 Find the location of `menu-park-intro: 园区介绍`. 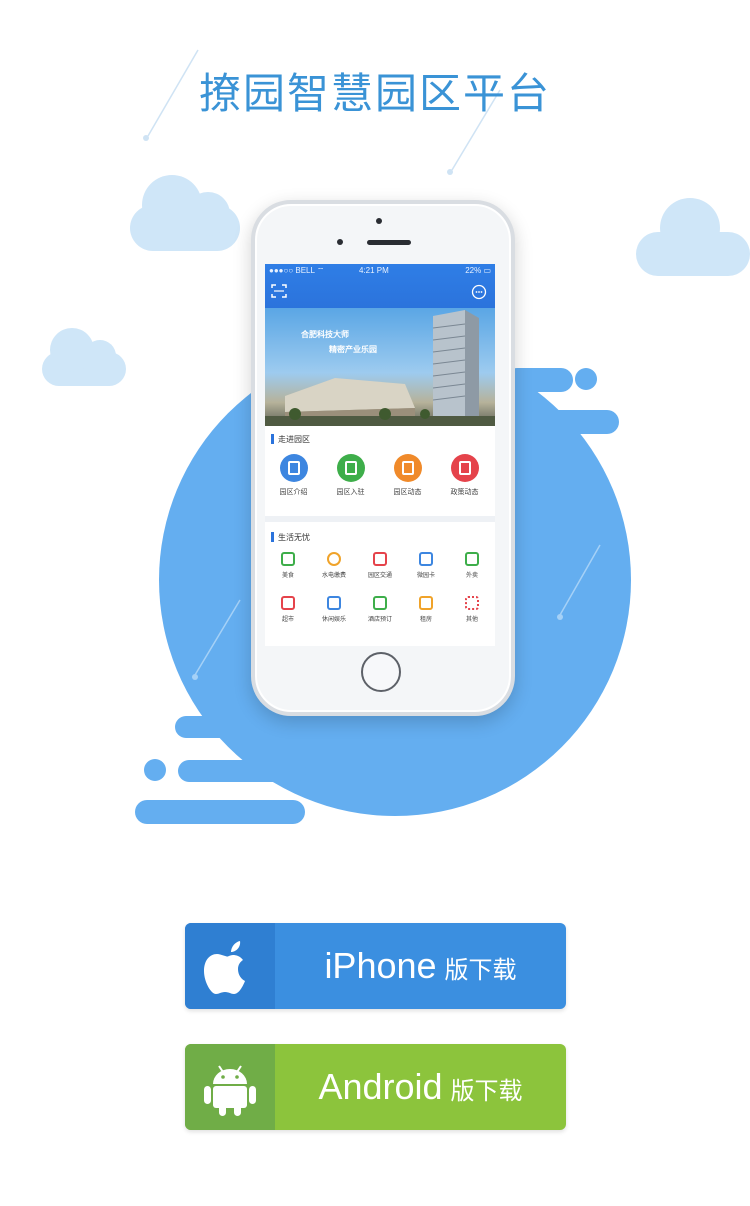

menu-park-intro: 园区介绍 is located at coordinates (293, 475).